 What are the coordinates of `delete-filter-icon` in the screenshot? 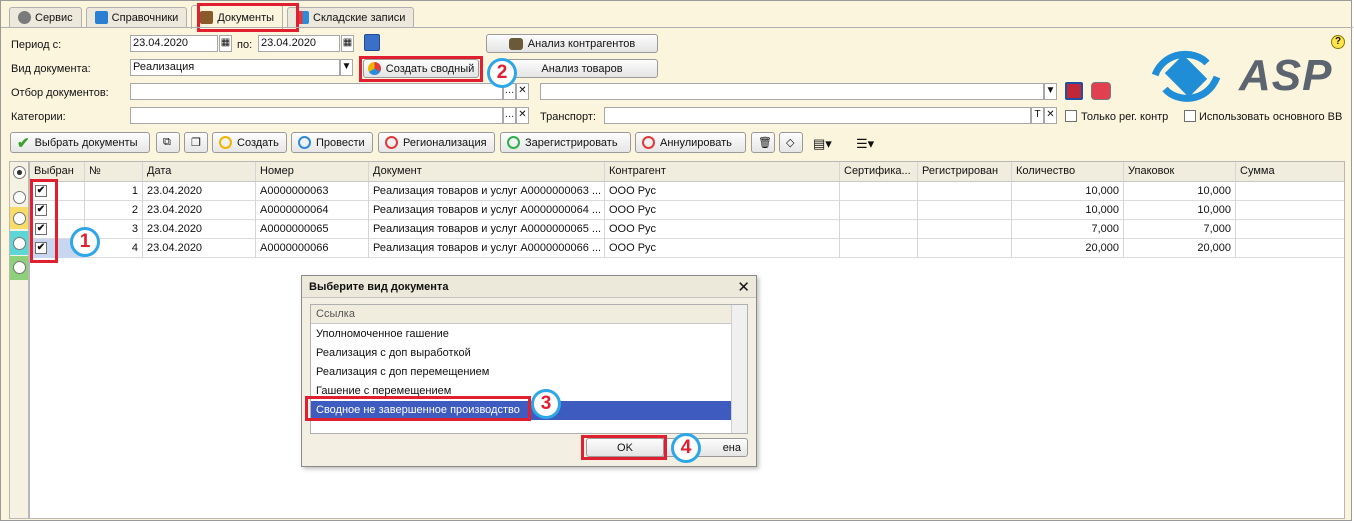 It's located at (1101, 91).